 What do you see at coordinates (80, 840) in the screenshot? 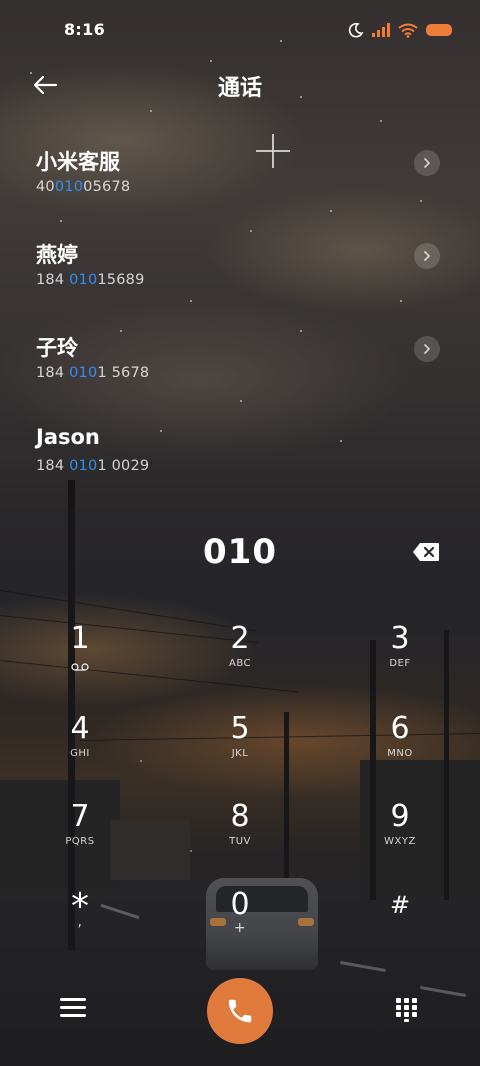
I see `key-7: 7 PQRS` at bounding box center [80, 840].